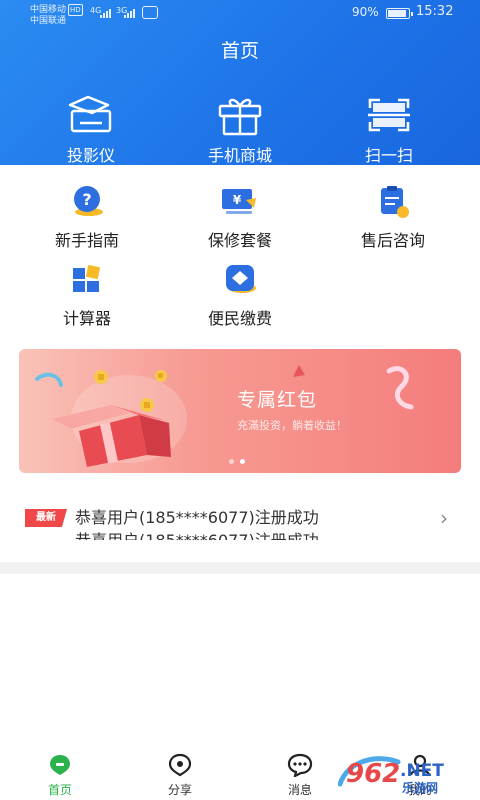 The width and height of the screenshot is (480, 800). What do you see at coordinates (129, 13) in the screenshot?
I see `signal-2-icon` at bounding box center [129, 13].